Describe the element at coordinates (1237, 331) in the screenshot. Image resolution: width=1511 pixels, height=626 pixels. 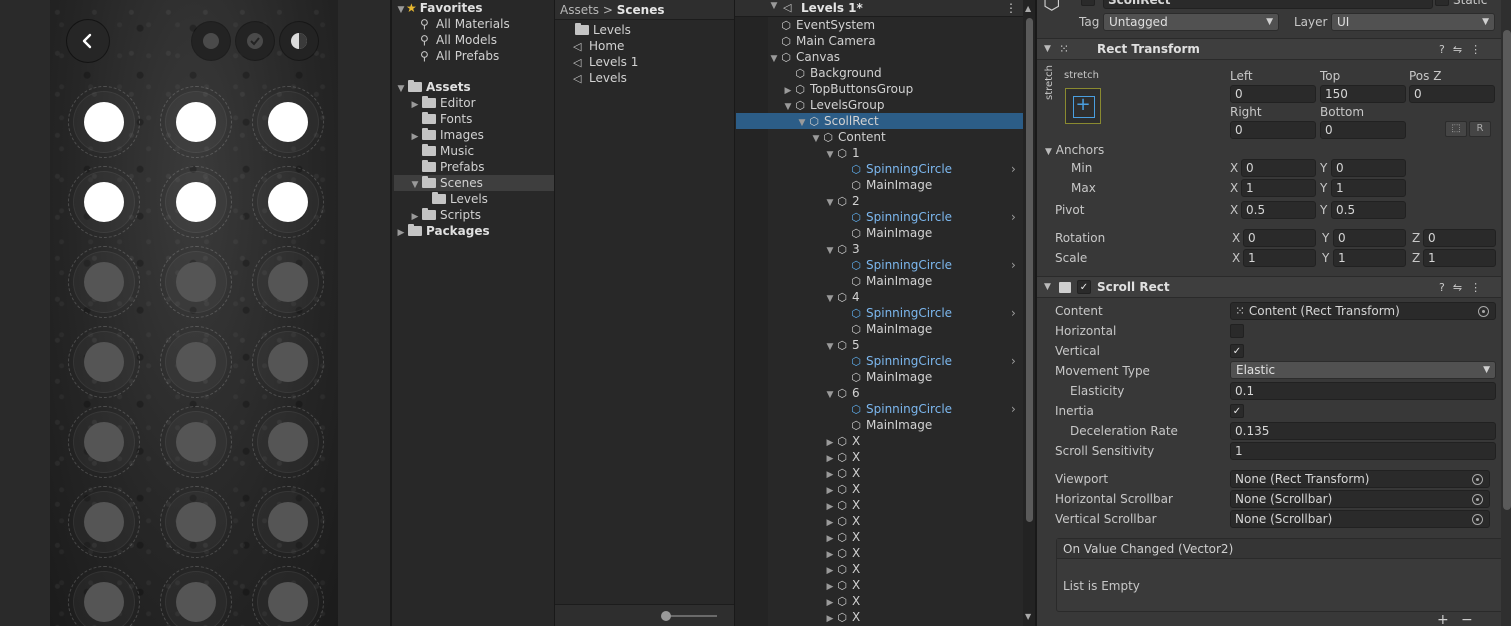
I see `horizontal-checkbox` at that location.